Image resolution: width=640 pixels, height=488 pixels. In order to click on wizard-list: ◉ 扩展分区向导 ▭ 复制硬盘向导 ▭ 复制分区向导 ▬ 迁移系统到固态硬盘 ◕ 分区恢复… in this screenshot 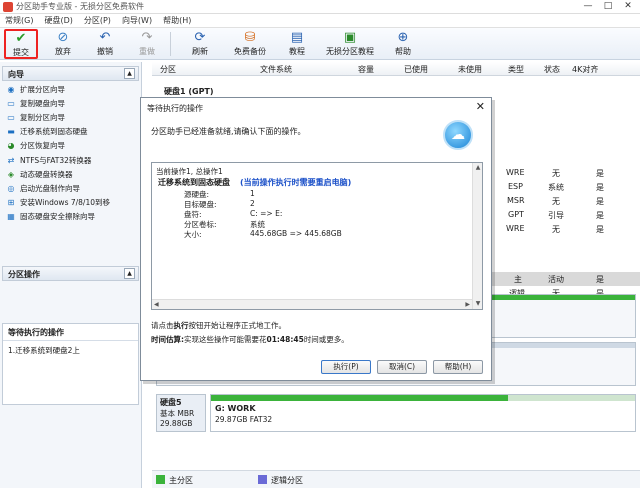, I will do `click(70, 153)`.